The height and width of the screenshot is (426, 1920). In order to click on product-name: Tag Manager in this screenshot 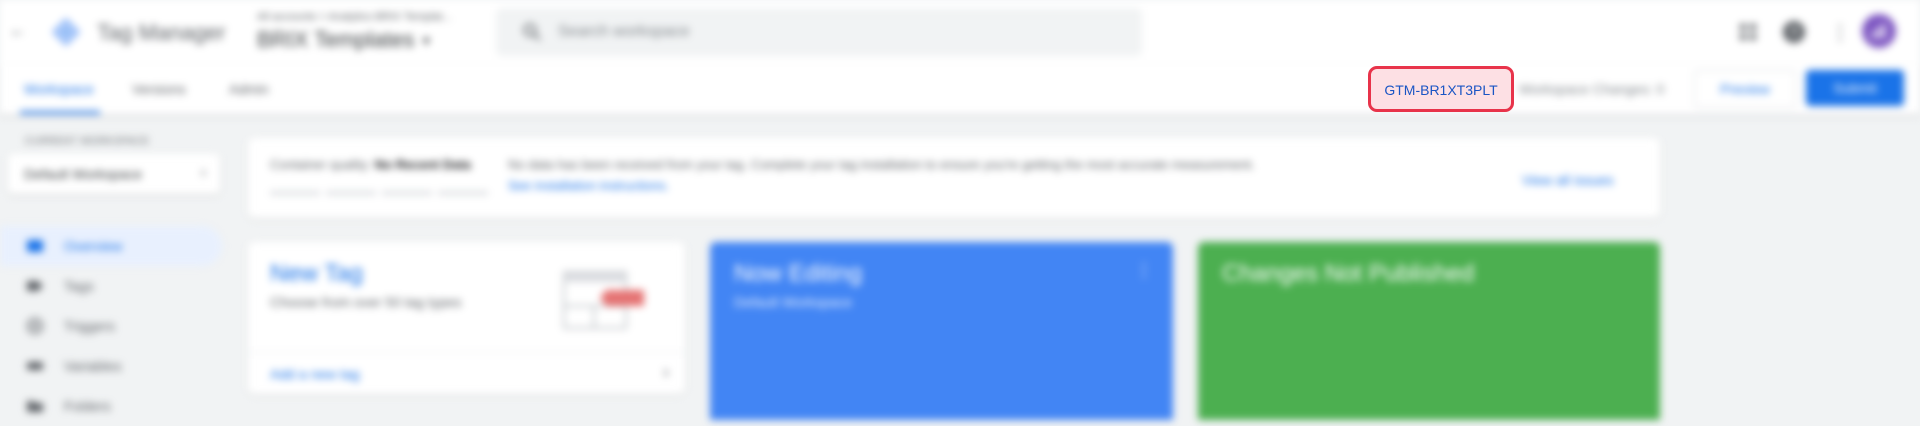, I will do `click(161, 32)`.